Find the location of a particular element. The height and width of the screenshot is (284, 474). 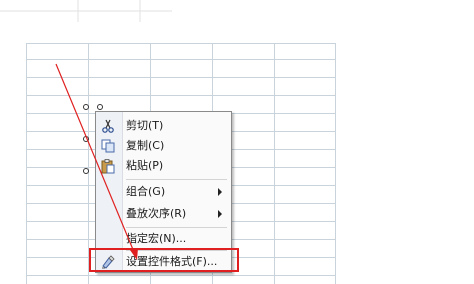

copy-icon is located at coordinates (108, 146).